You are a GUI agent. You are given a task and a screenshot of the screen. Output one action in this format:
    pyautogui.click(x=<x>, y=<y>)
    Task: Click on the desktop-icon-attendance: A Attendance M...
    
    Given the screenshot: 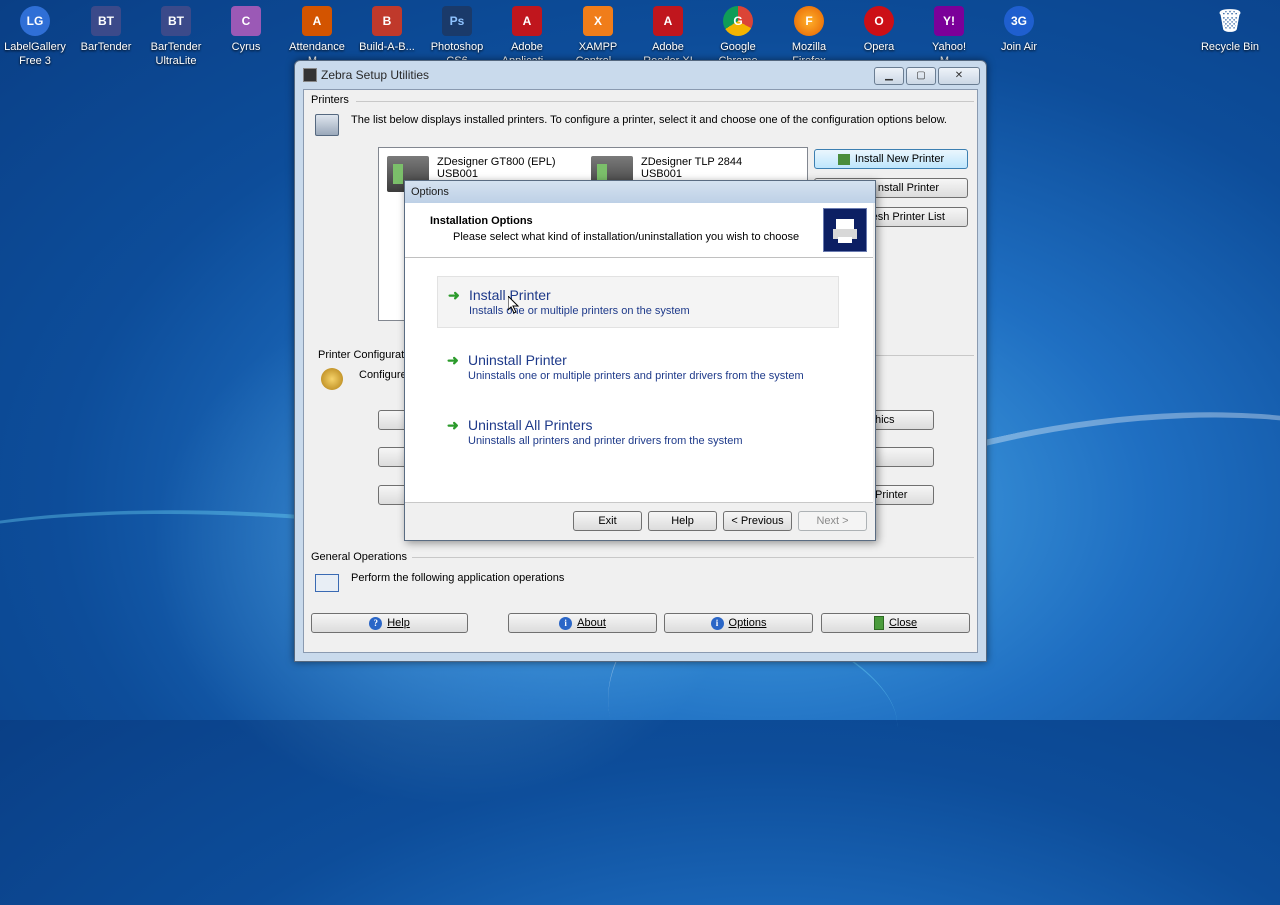 What is the action you would take?
    pyautogui.click(x=317, y=37)
    